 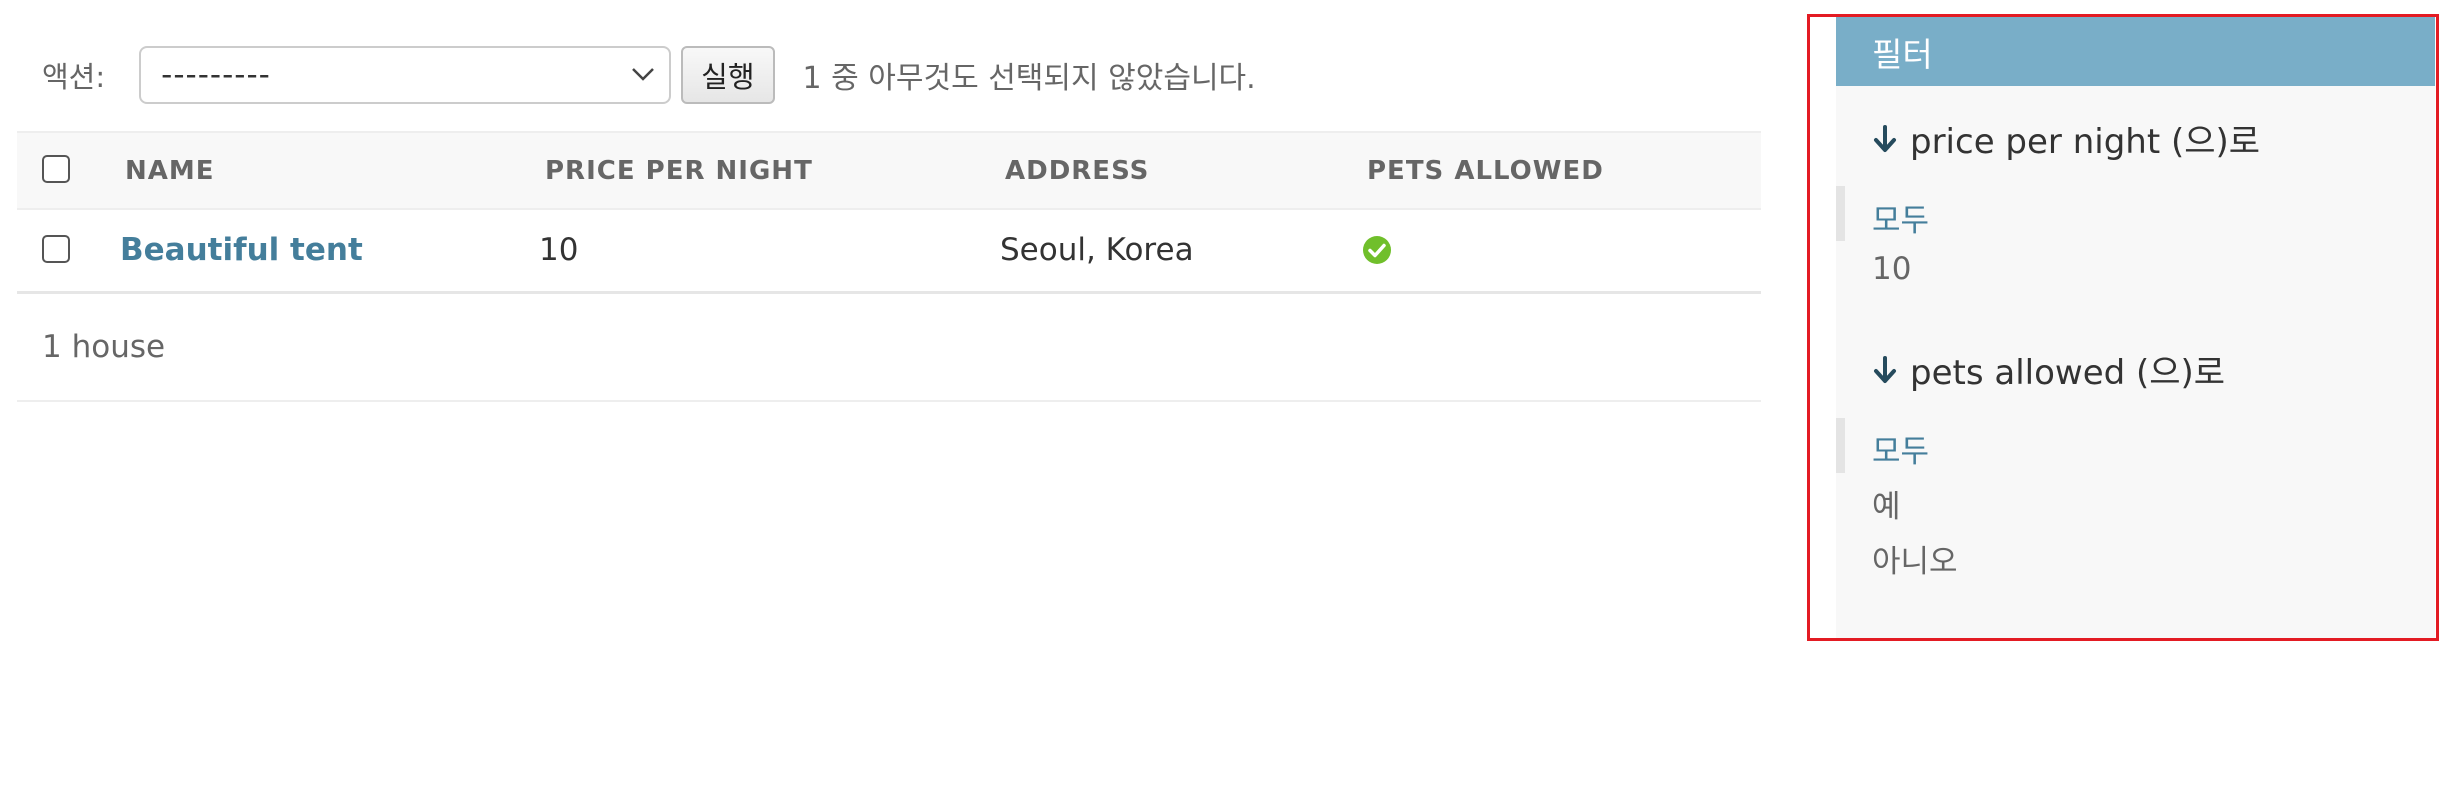 What do you see at coordinates (241, 250) in the screenshot?
I see `row-name-link: Beautiful tent` at bounding box center [241, 250].